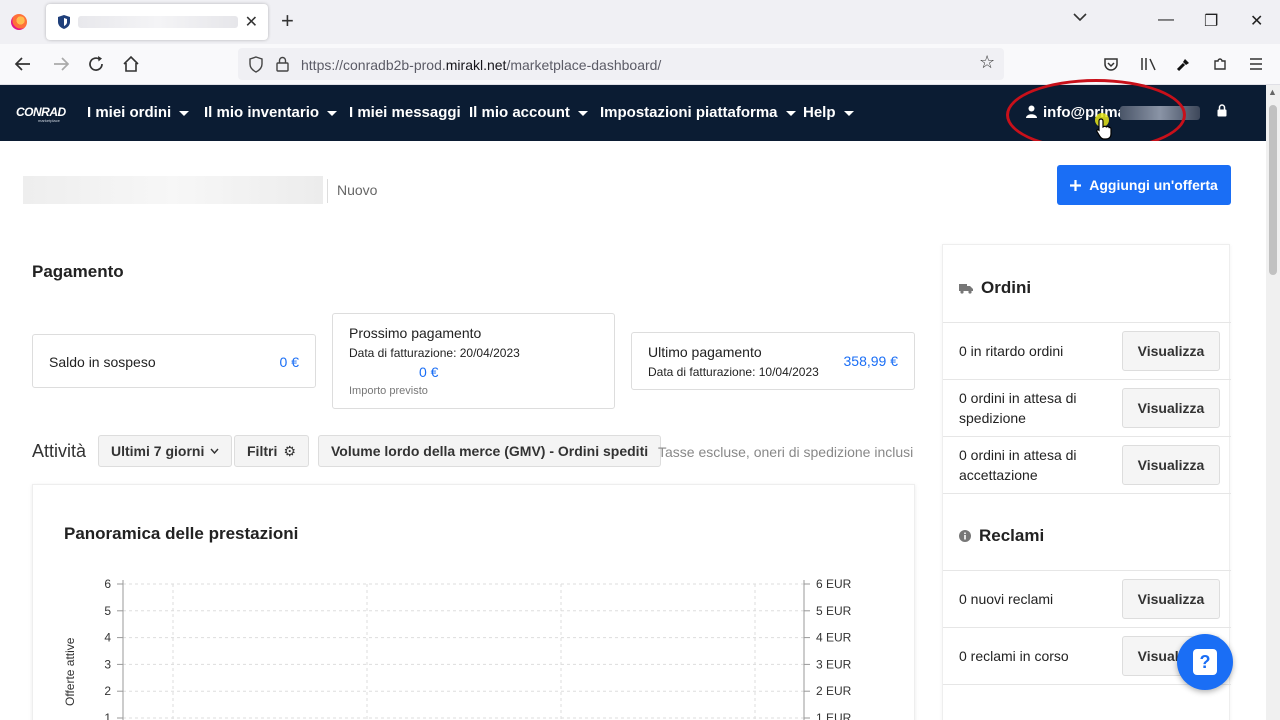  I want to click on period-dropdown: Ultimi 7 giorni, so click(165, 451).